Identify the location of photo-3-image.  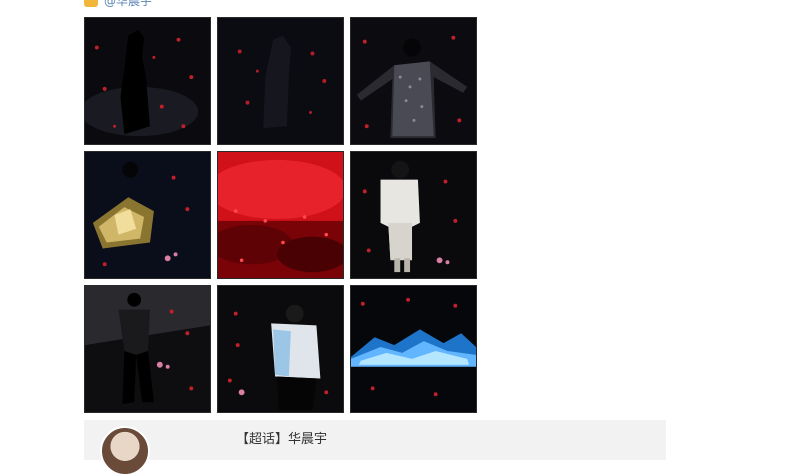
(413, 81).